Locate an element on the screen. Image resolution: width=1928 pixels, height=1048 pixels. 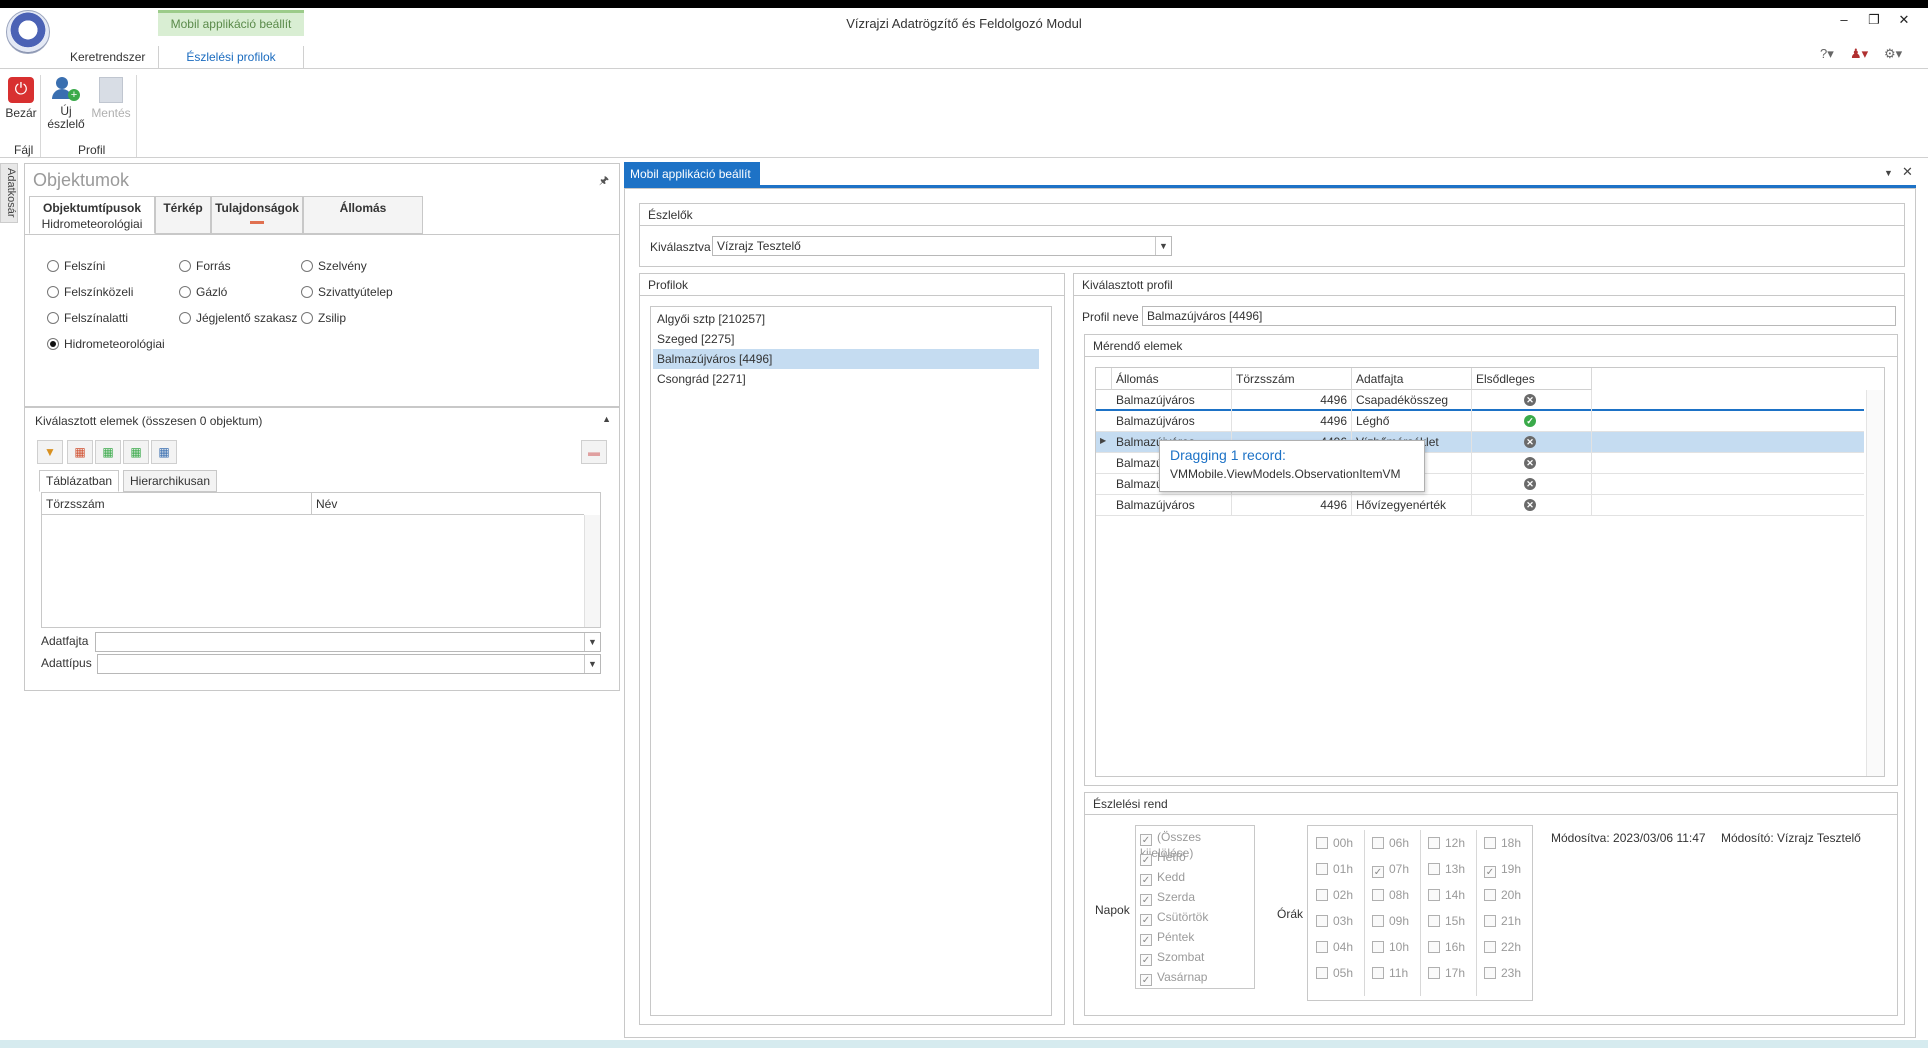
col-header-allomas: Állomás is located at coordinates (1172, 379).